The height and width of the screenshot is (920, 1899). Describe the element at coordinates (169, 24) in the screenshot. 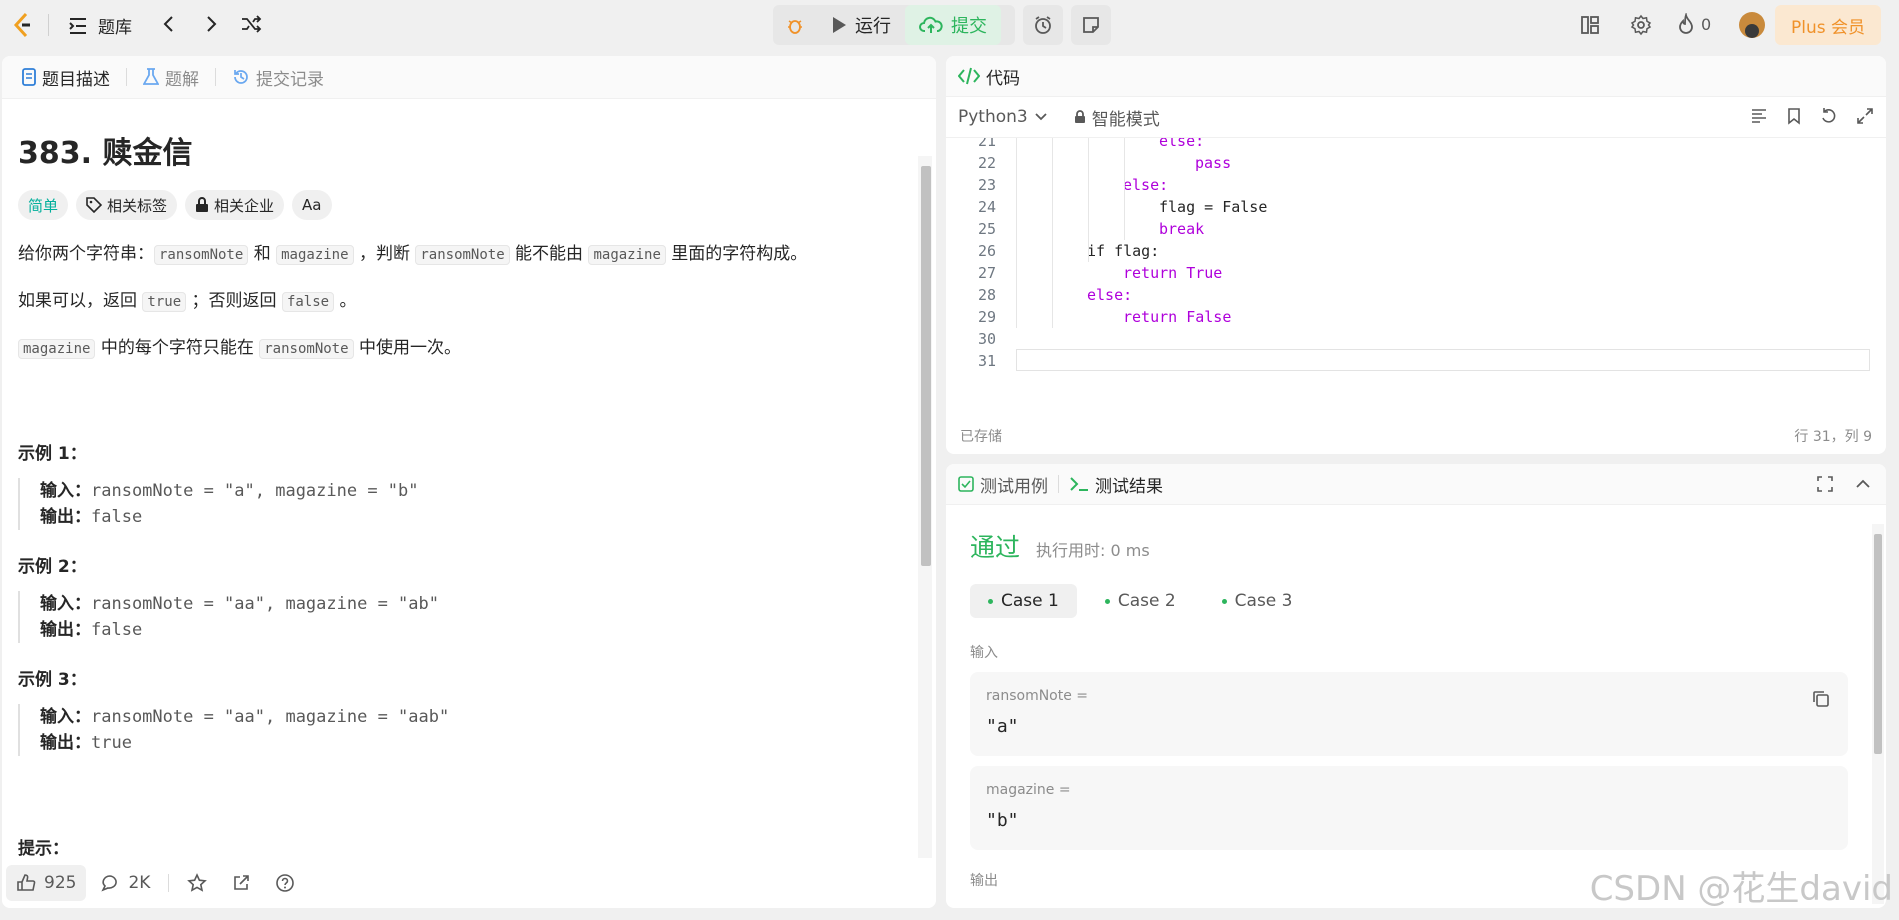

I see `prev-problem-button` at that location.